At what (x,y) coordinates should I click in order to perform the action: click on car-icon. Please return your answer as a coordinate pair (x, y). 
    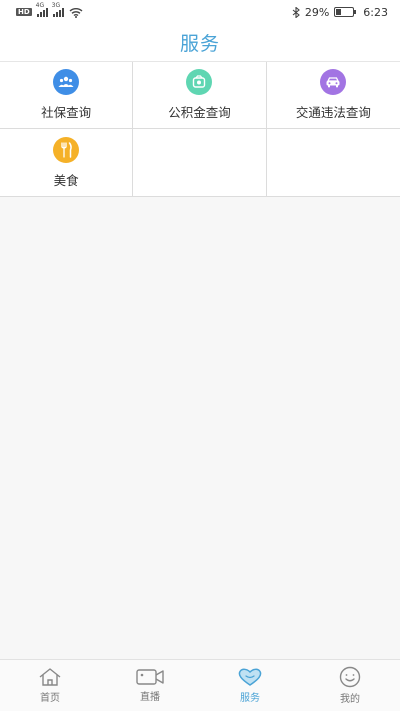
    Looking at the image, I should click on (333, 82).